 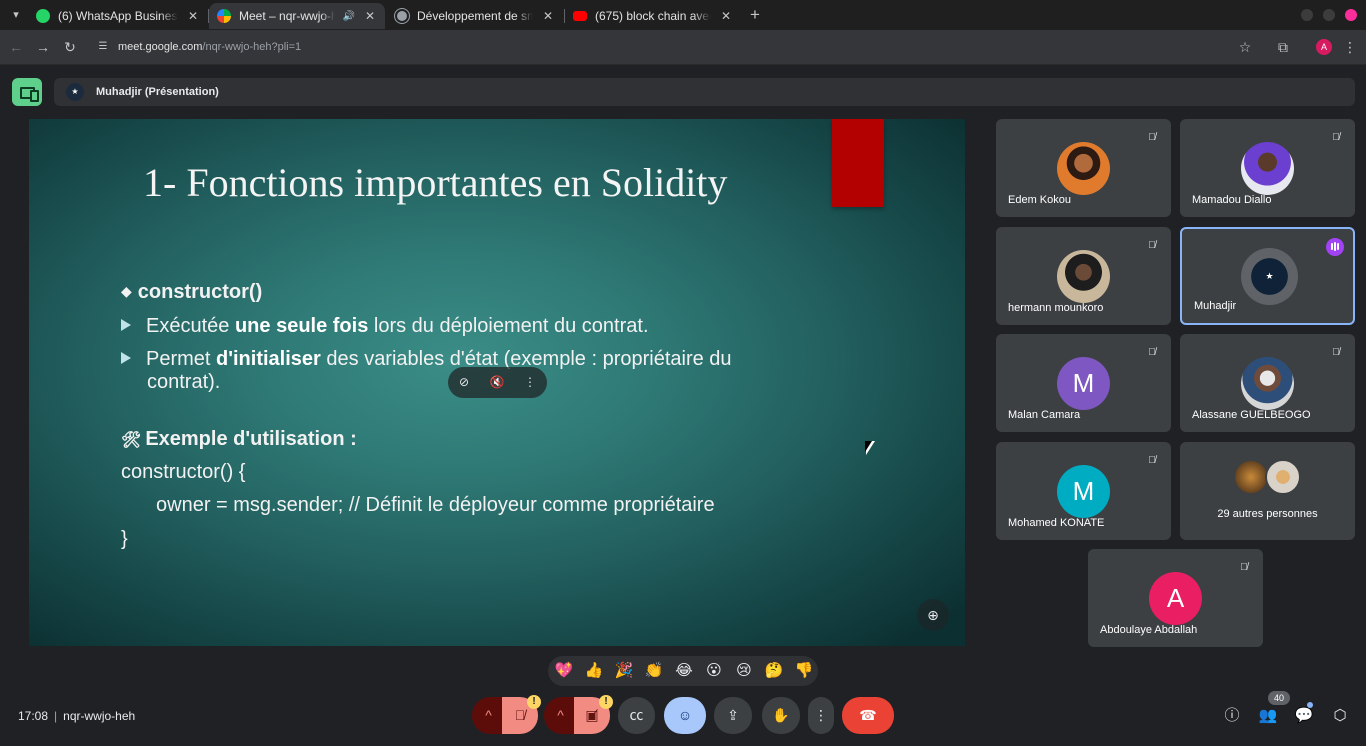 I want to click on participant-tile: 🎙̸ Edem Kokou, so click(x=1083, y=168).